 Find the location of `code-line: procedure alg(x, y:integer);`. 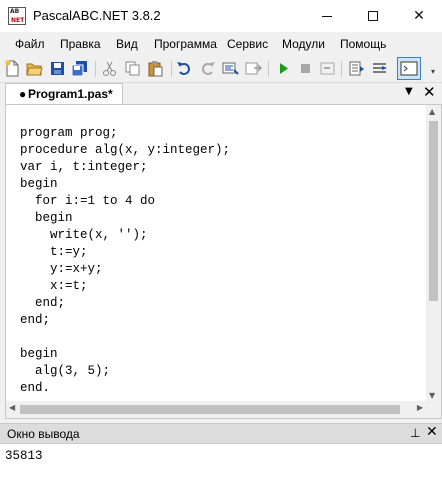

code-line: procedure alg(x, y:integer); is located at coordinates (125, 150).